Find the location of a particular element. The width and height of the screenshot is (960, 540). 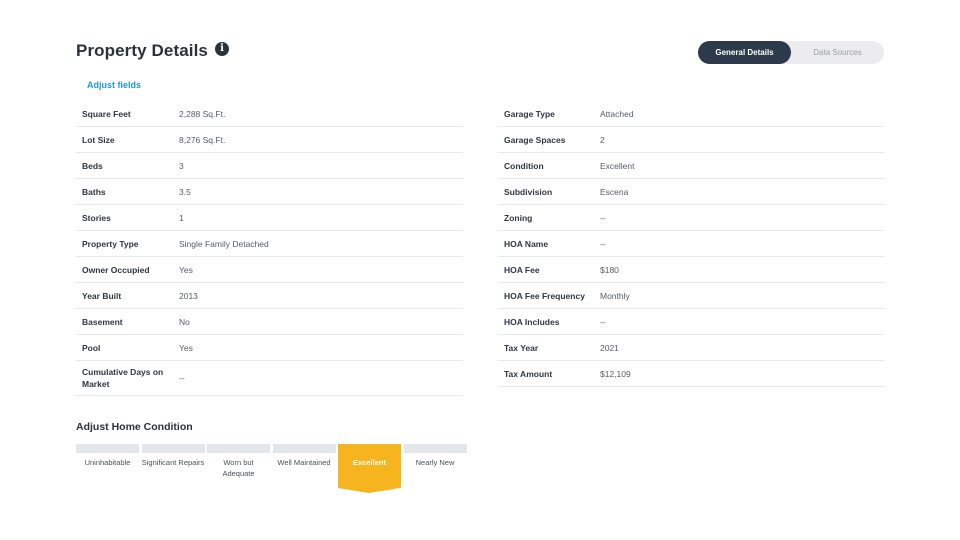

condition-title: Adjust Home Condition is located at coordinates (134, 427).